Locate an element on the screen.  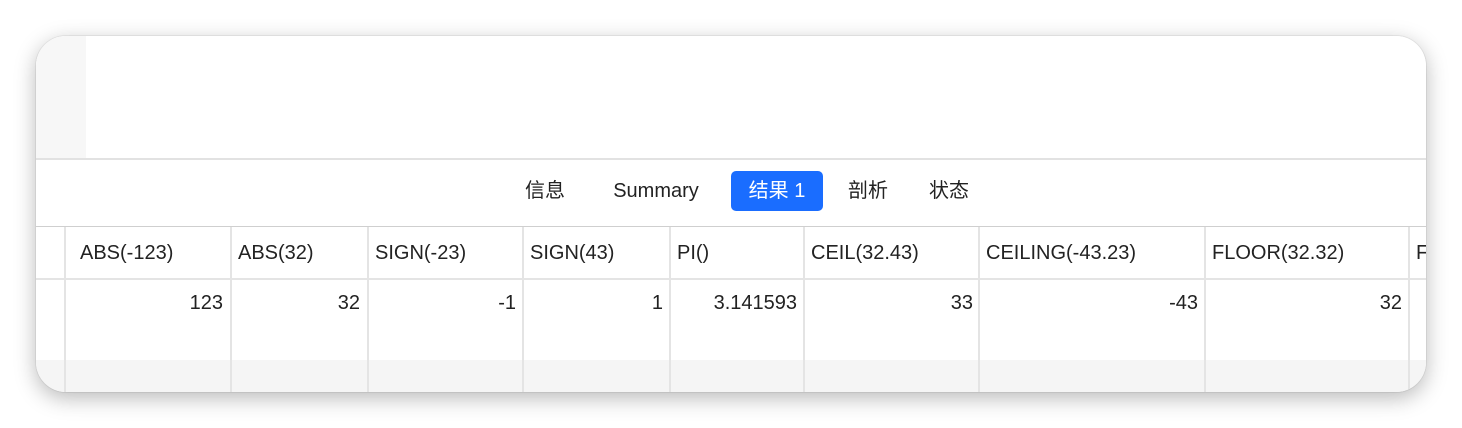
column-header: ABS(-123) is located at coordinates (155, 252).